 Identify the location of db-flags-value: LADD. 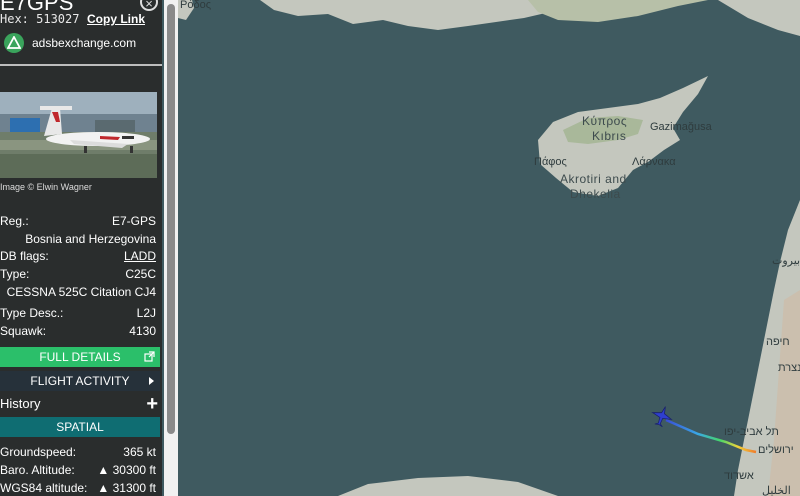
(140, 256).